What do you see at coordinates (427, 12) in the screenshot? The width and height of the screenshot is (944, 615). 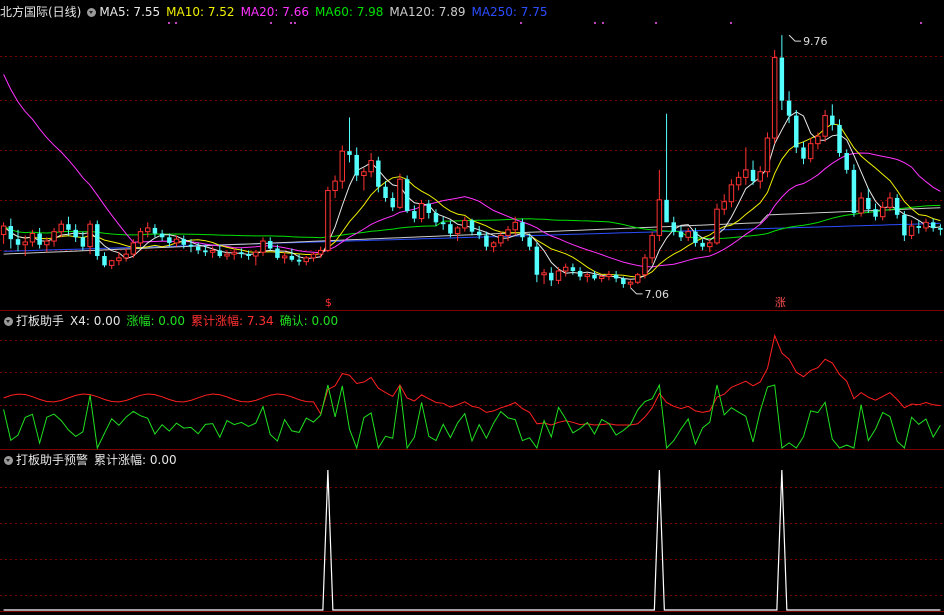 I see `ma120-label: MA120: 7.89` at bounding box center [427, 12].